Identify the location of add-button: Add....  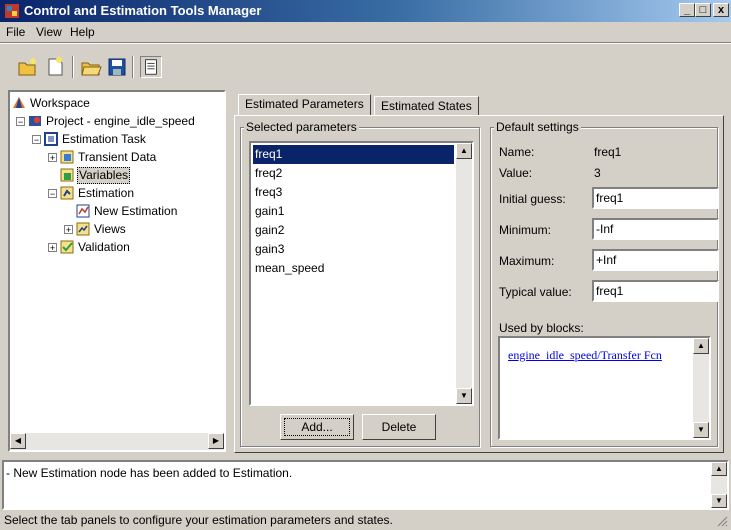
(317, 427).